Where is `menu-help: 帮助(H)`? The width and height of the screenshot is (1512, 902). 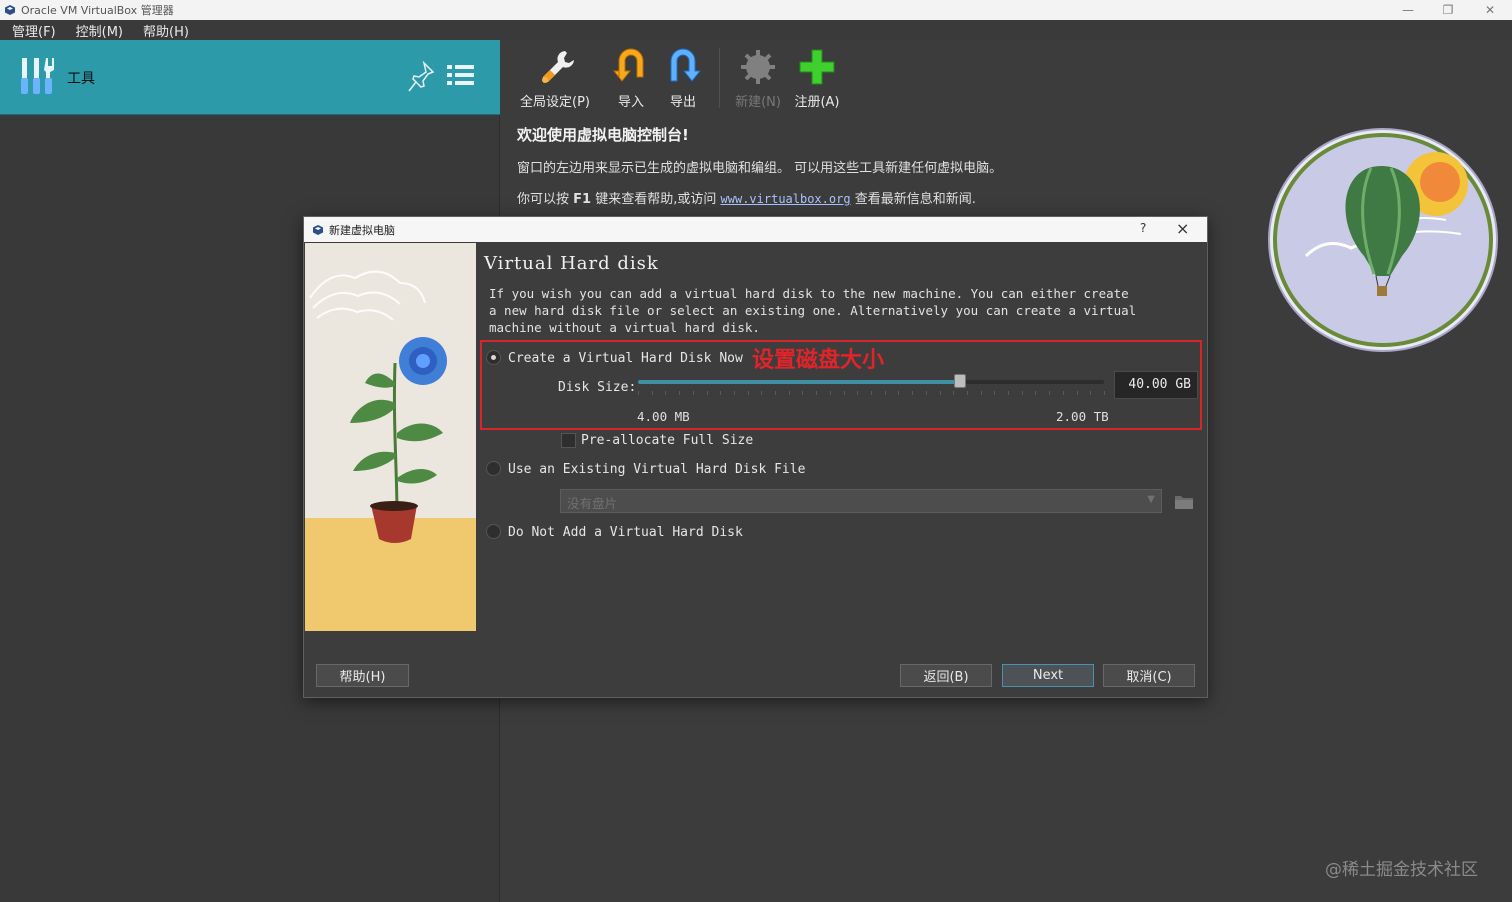
menu-help: 帮助(H) is located at coordinates (166, 30).